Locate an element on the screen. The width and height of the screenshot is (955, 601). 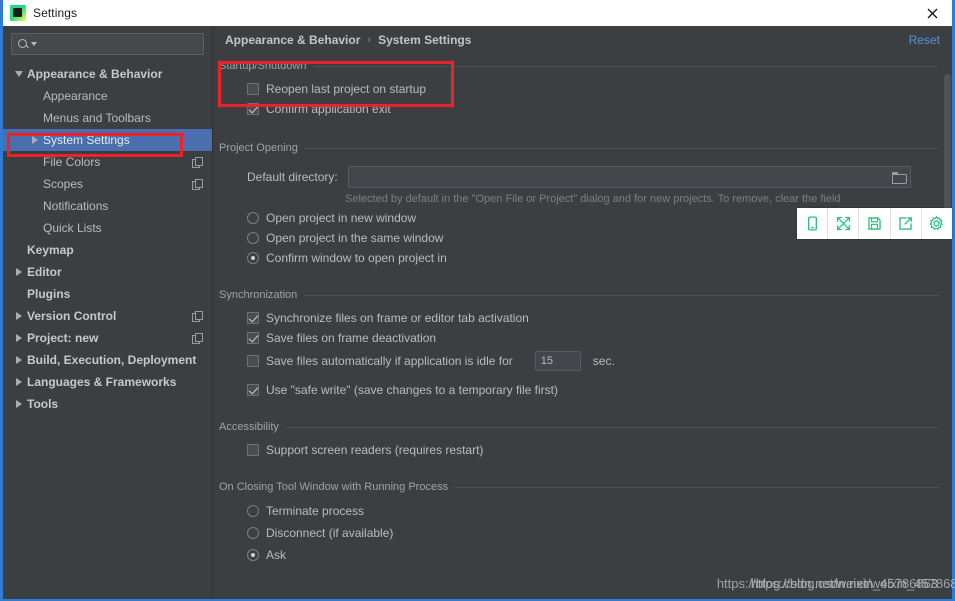
option-row: Reopen last project on startup is located at coordinates (578, 89).